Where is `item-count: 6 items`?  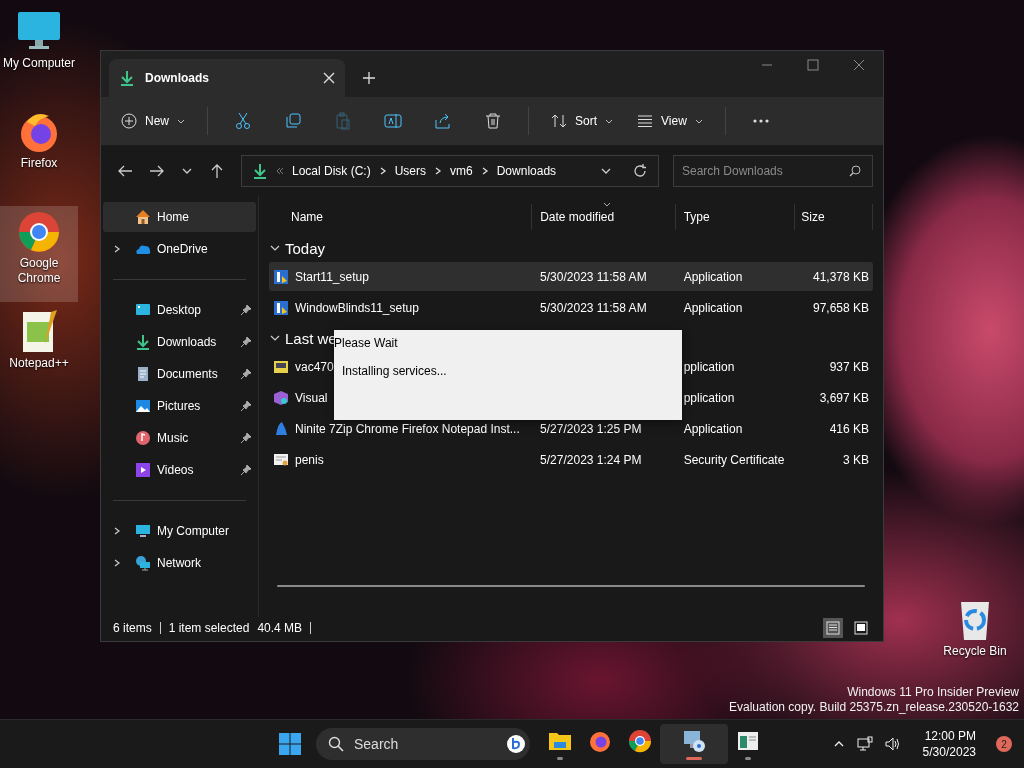 item-count: 6 items is located at coordinates (132, 628).